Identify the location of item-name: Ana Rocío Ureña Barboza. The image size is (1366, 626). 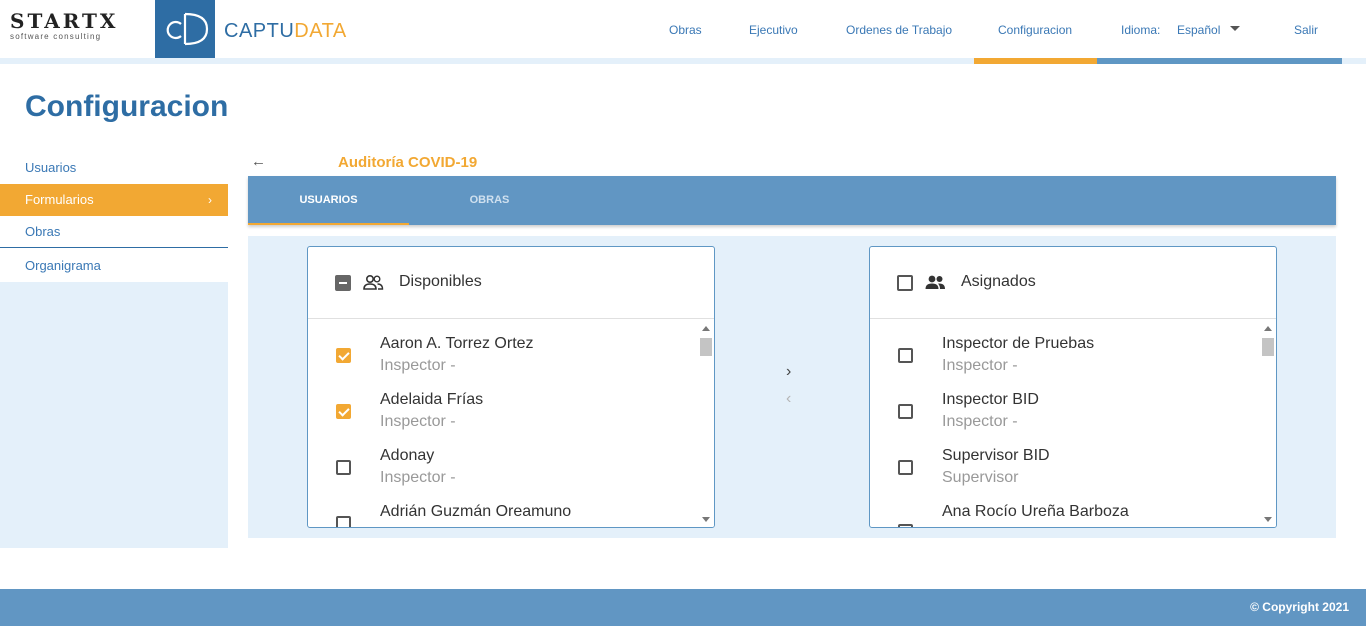
(1035, 511).